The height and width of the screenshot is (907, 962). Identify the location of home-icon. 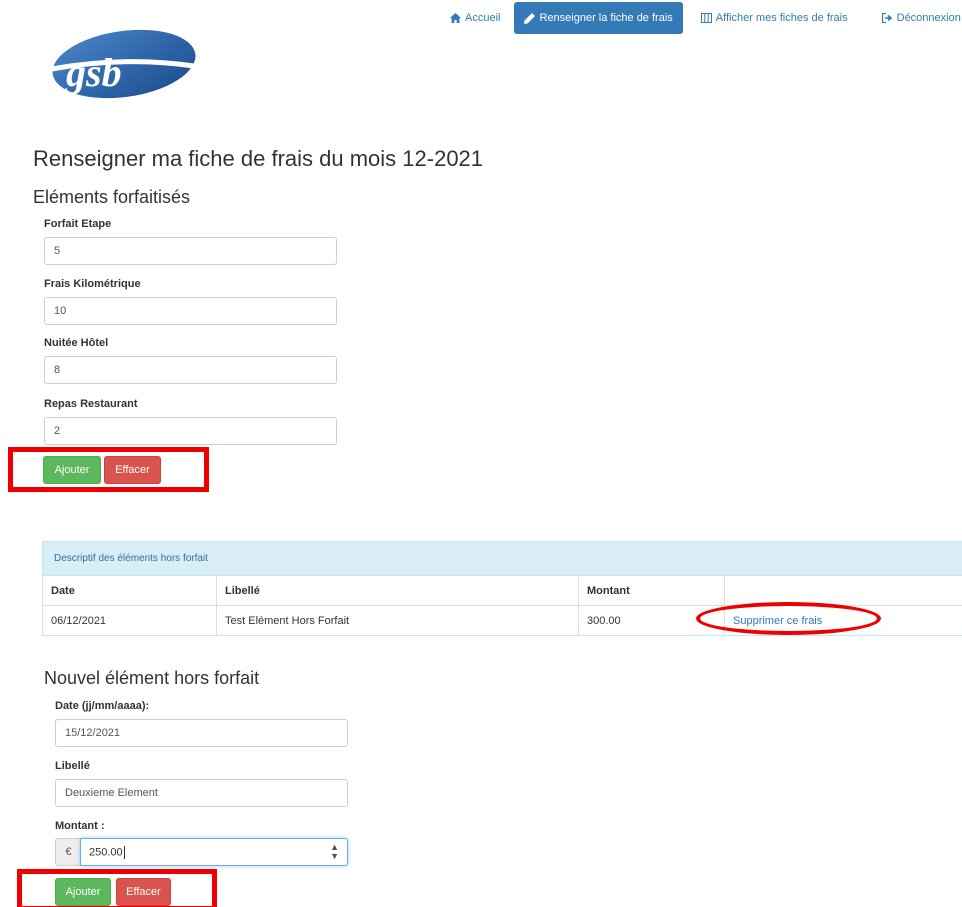
(455, 18).